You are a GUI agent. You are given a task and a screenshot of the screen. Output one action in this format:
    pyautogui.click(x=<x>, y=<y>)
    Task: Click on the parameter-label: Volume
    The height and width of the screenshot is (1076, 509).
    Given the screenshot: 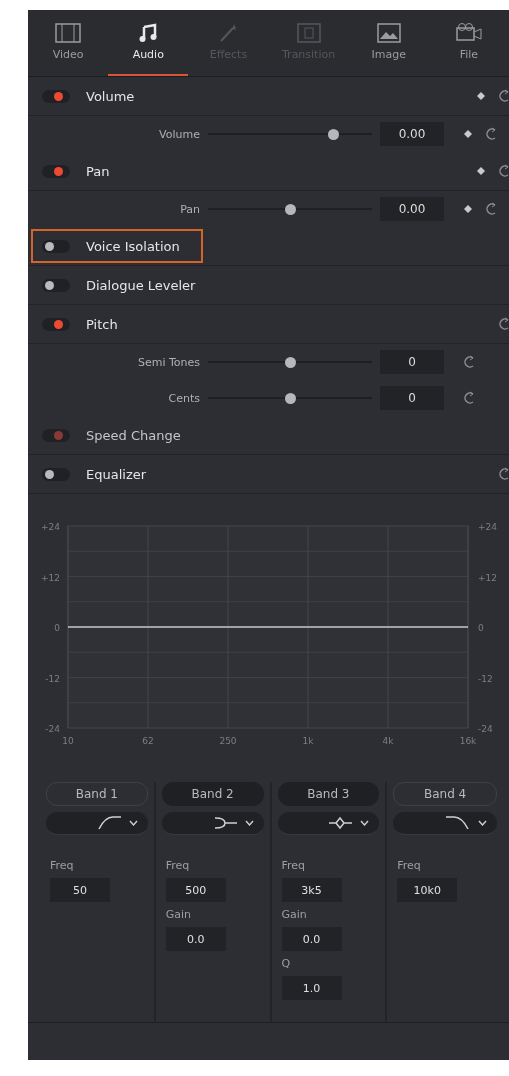 What is the action you would take?
    pyautogui.click(x=179, y=134)
    